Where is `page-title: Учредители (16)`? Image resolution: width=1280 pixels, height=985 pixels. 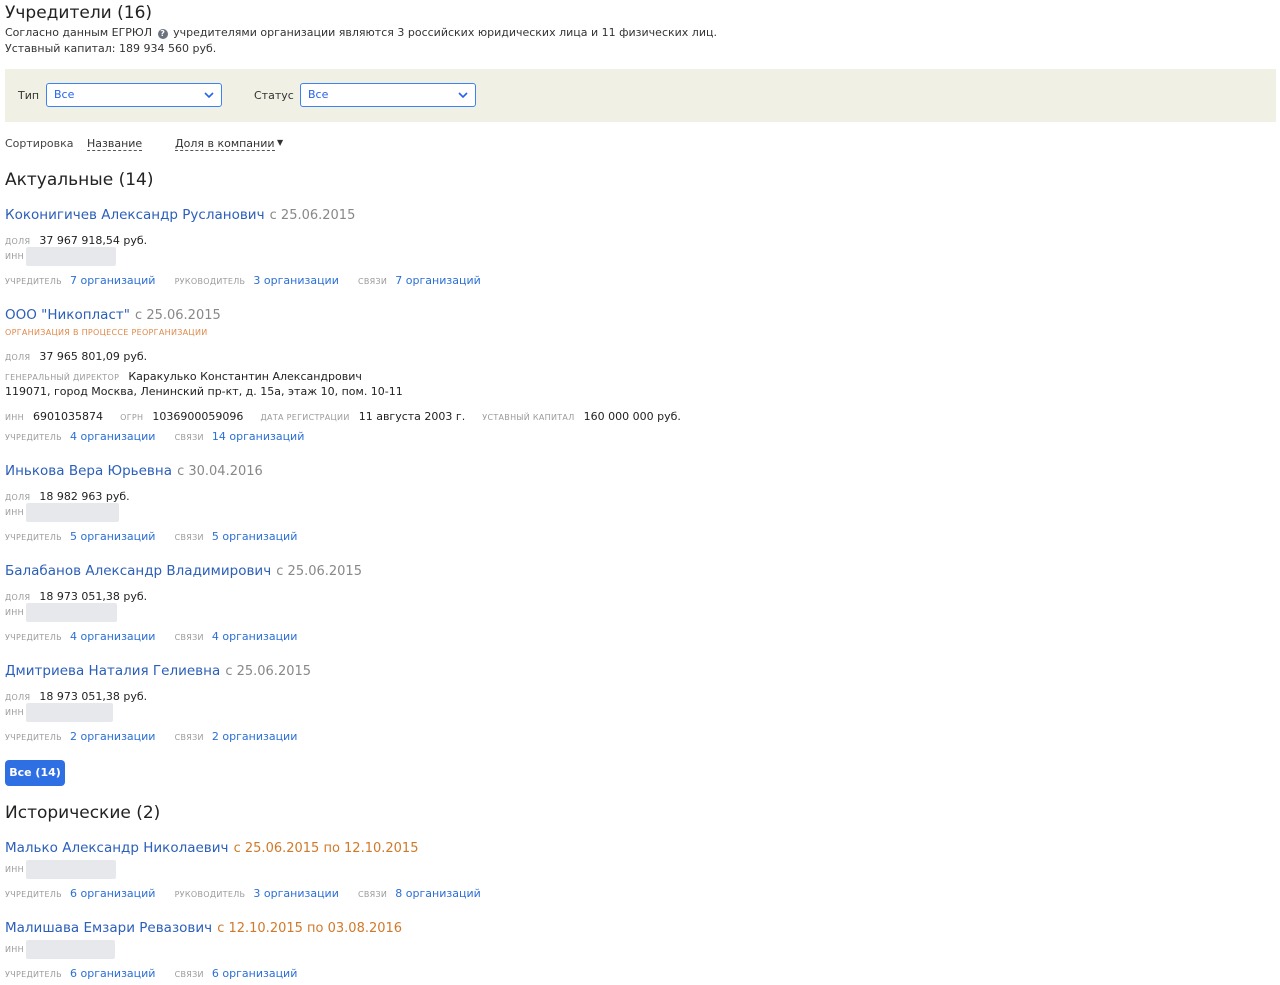 page-title: Учредители (16) is located at coordinates (79, 13).